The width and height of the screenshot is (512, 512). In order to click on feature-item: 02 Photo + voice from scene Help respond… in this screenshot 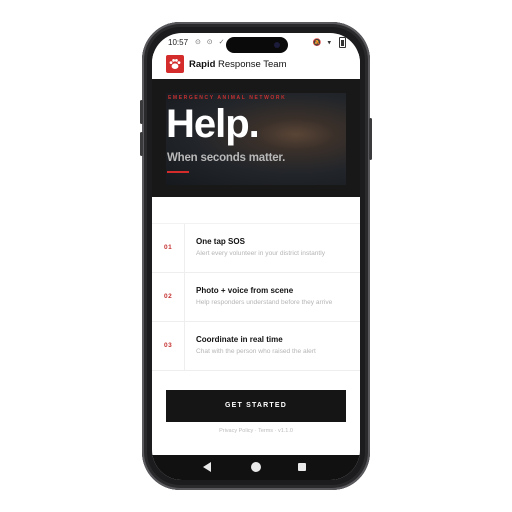, I will do `click(256, 297)`.